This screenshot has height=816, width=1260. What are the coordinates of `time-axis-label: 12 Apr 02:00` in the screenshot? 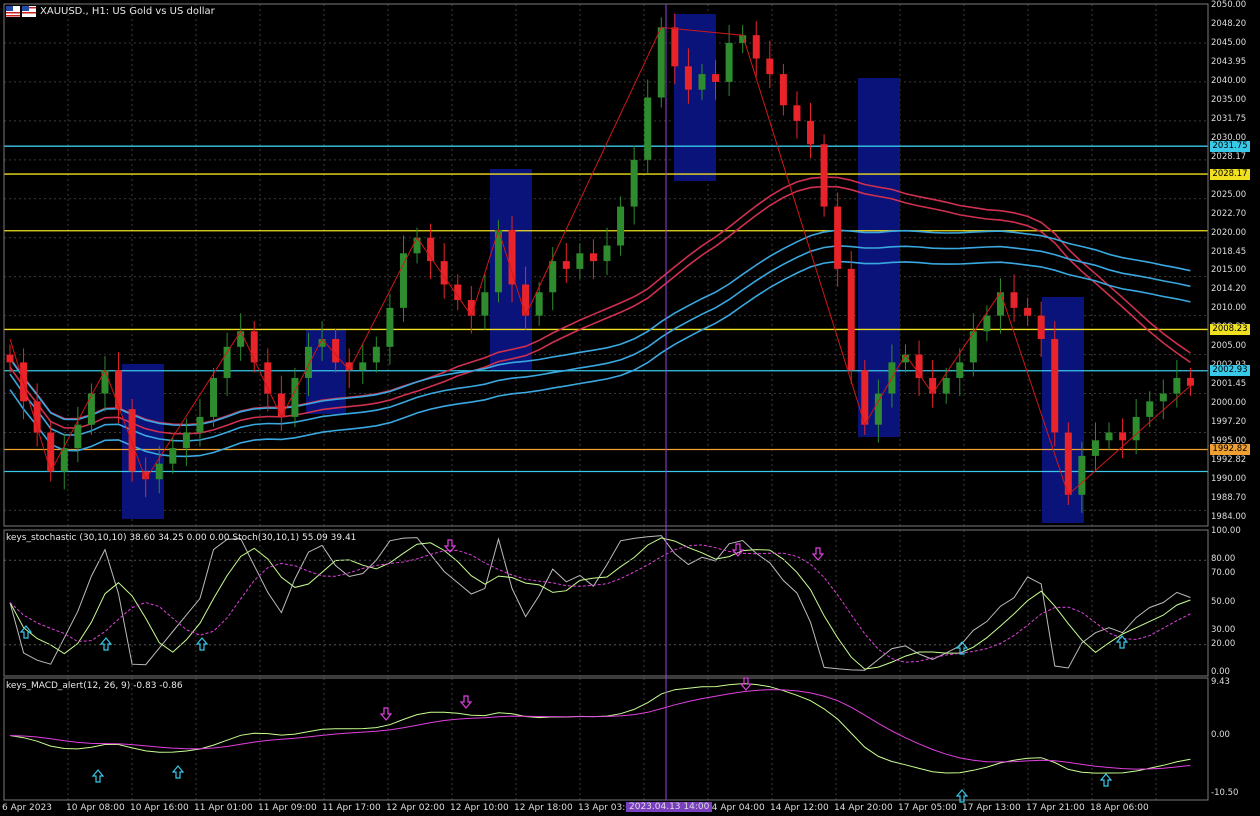 It's located at (415, 808).